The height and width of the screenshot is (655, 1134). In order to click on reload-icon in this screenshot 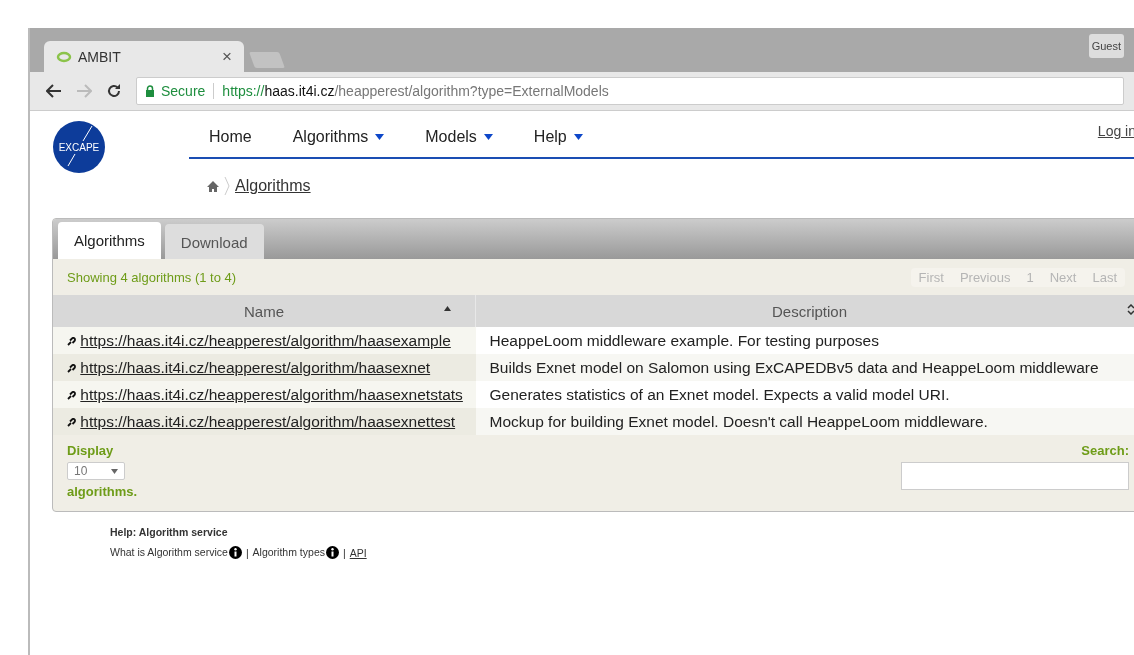, I will do `click(114, 91)`.